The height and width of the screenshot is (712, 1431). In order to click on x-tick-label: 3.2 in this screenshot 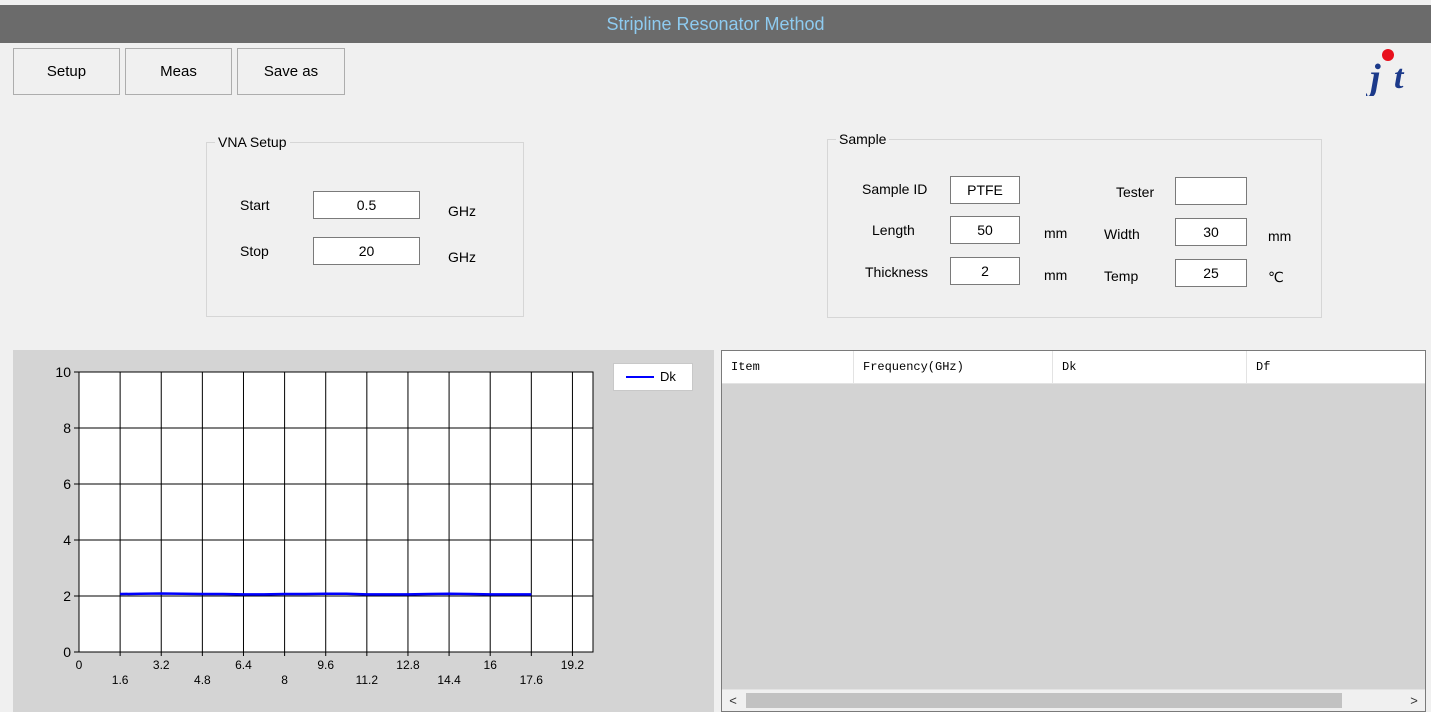, I will do `click(161, 665)`.